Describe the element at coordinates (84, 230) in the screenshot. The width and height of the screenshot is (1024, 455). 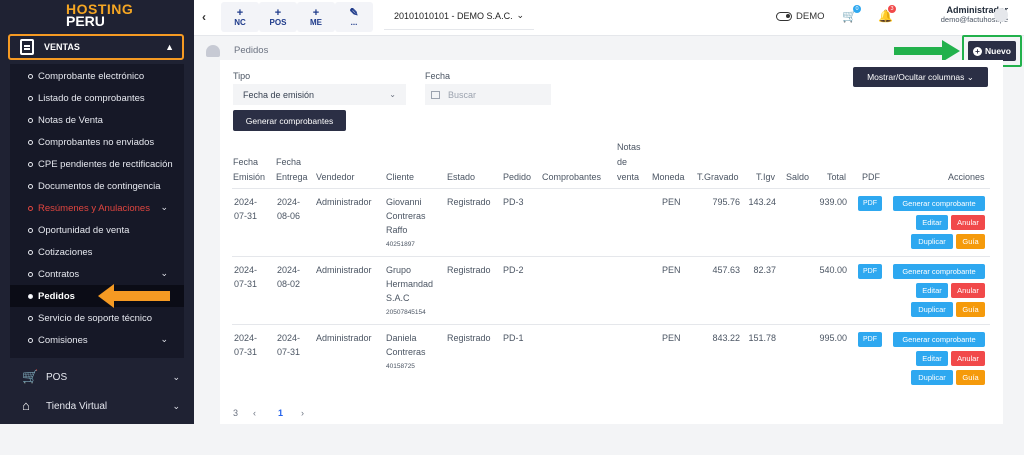
I see `sidebar-item-label: Oportunidad de venta` at that location.